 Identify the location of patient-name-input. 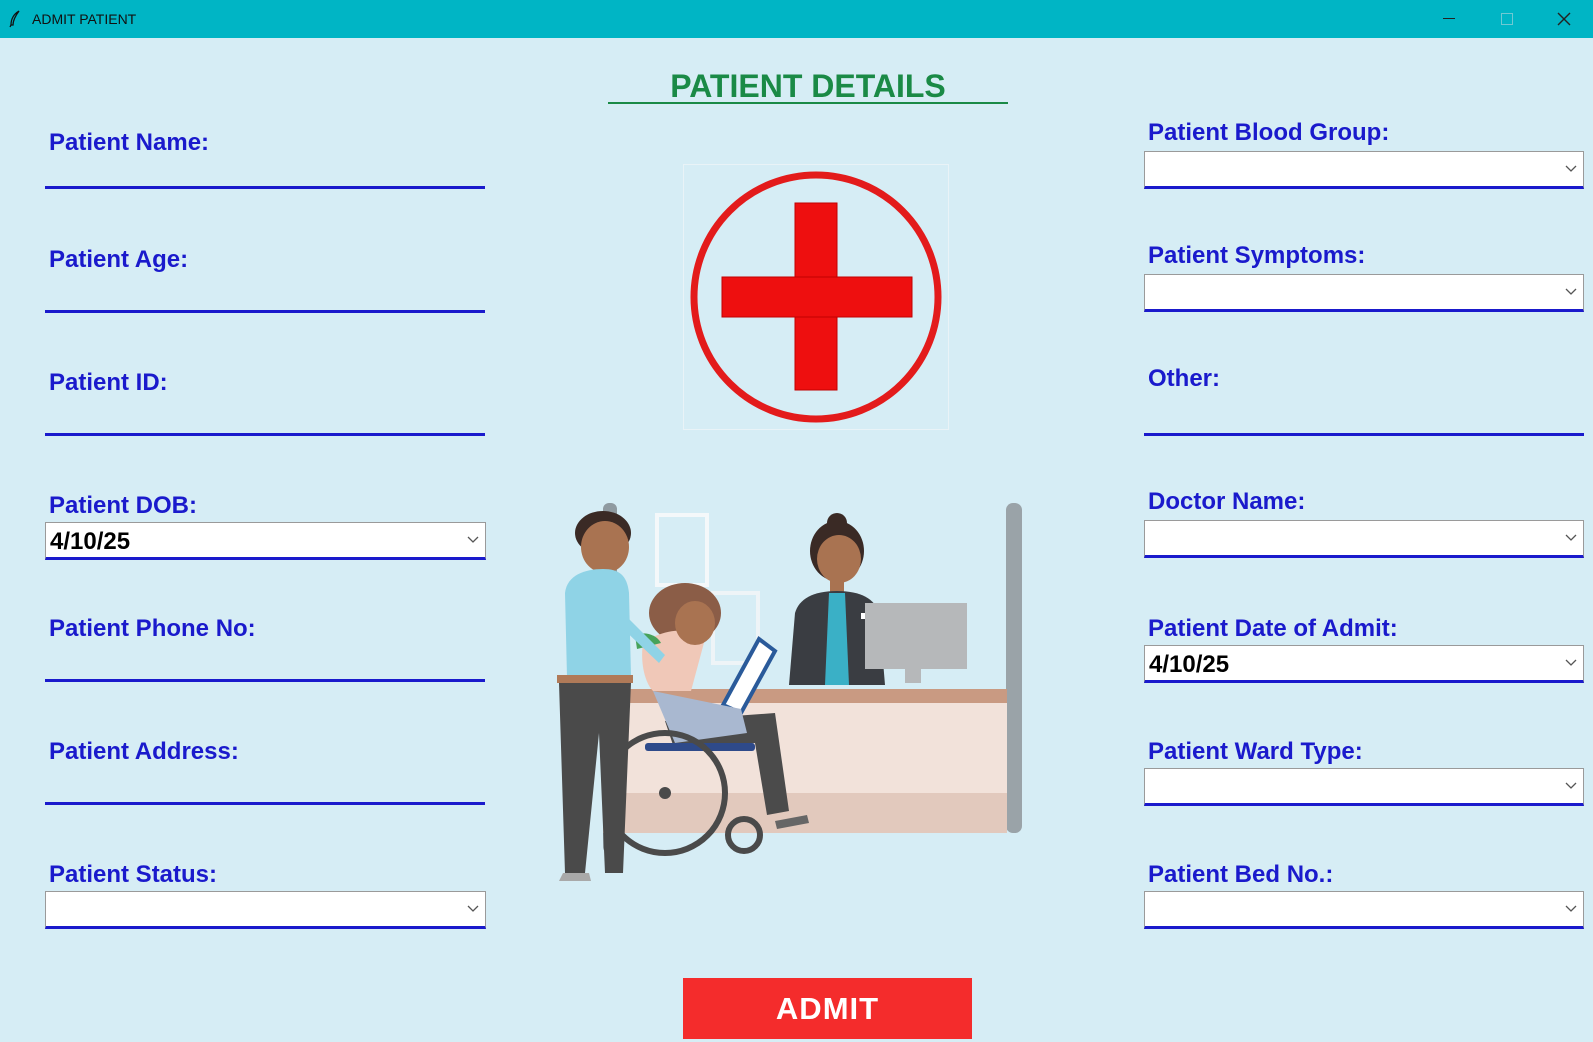
(265, 169).